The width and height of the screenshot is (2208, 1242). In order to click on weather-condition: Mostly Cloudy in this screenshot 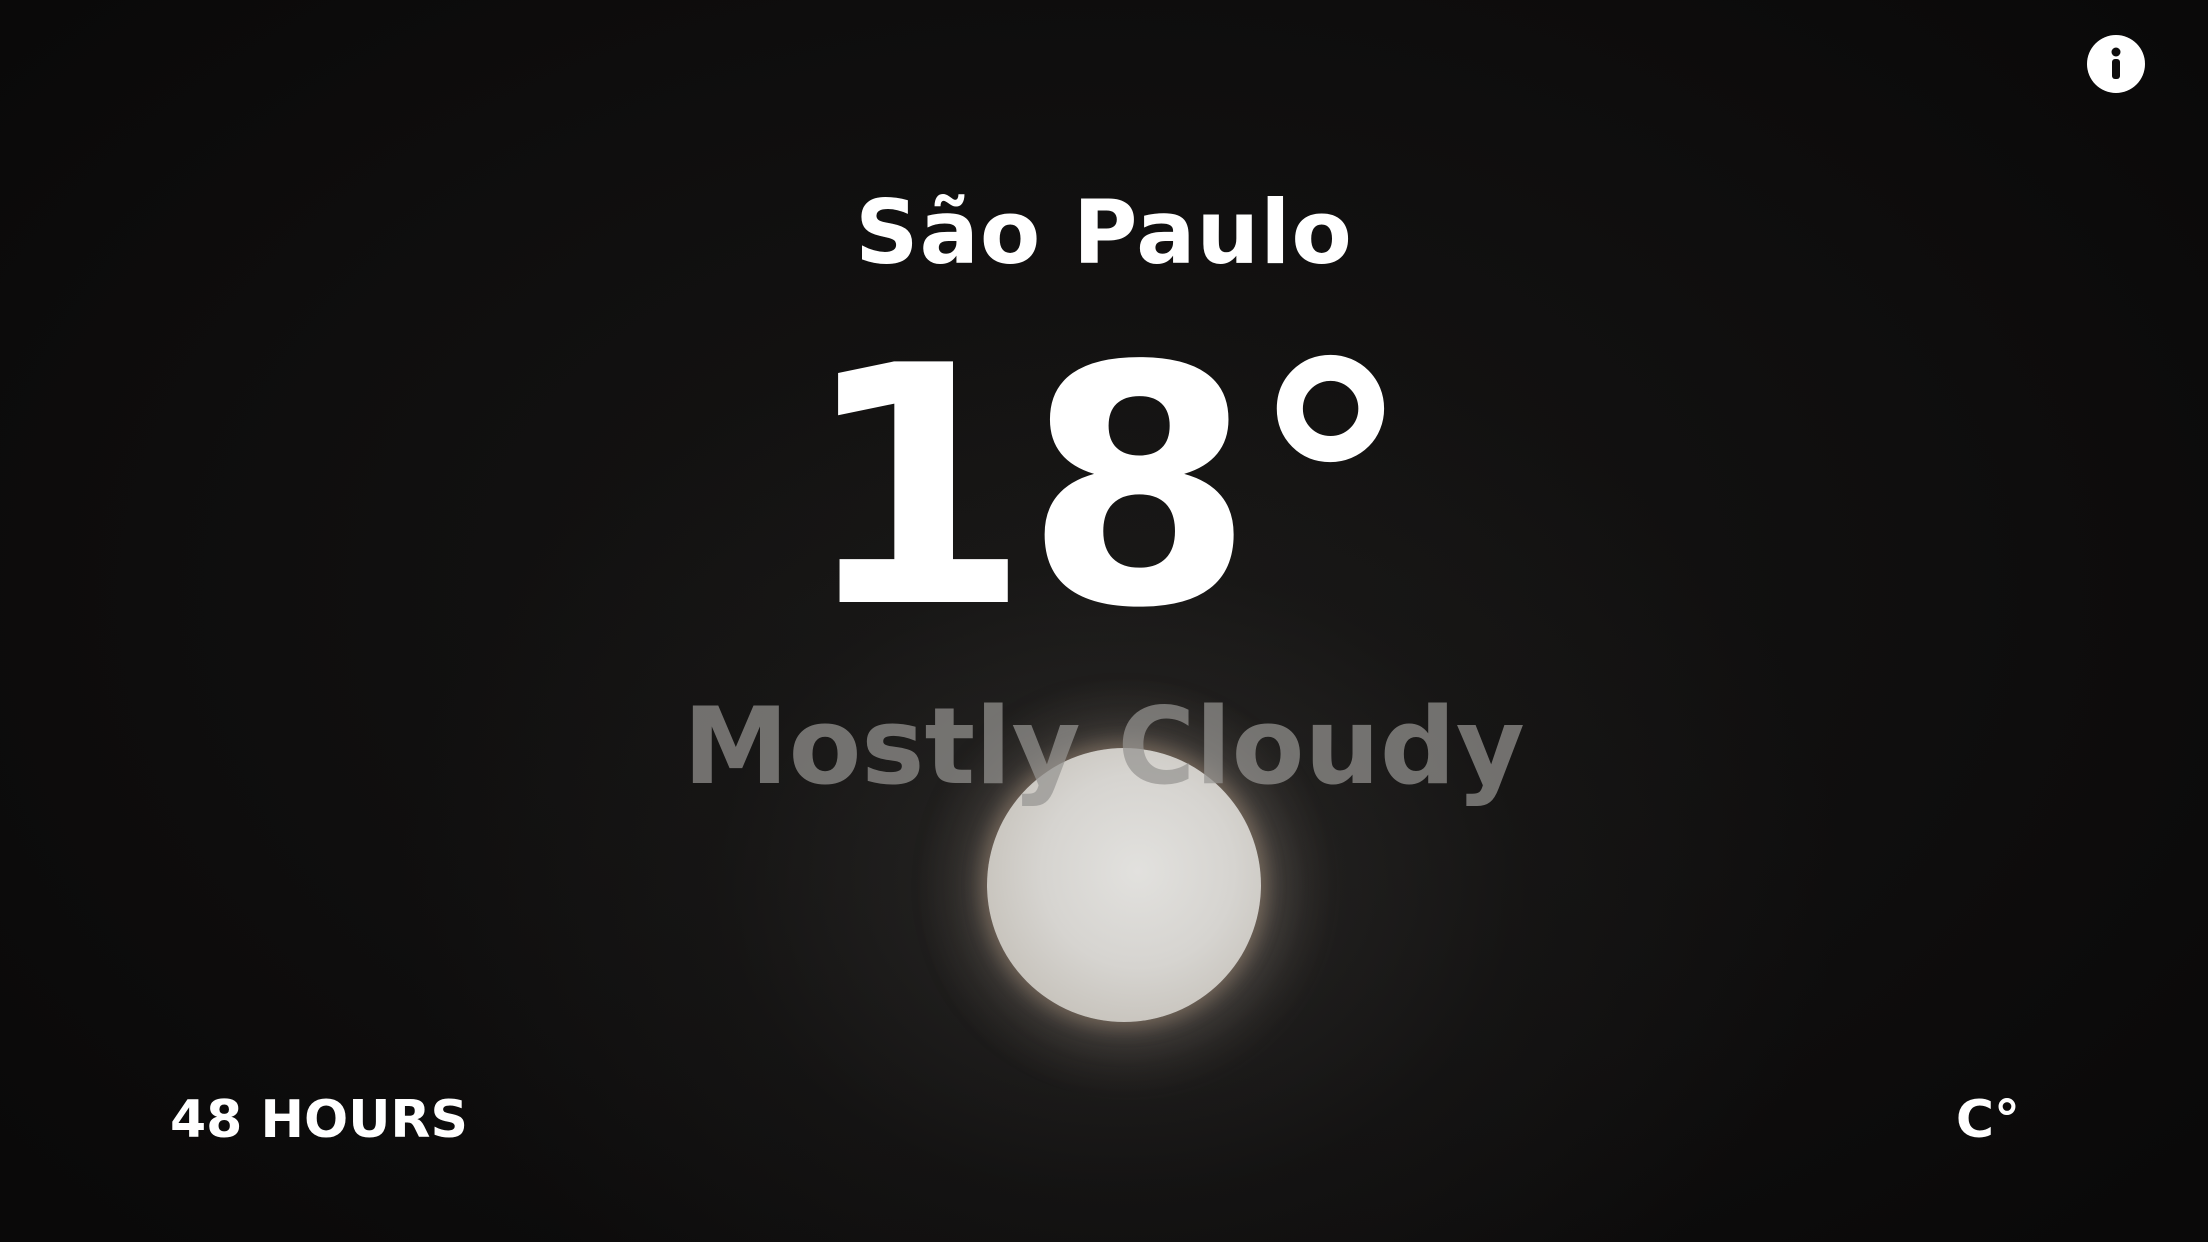, I will do `click(1104, 746)`.